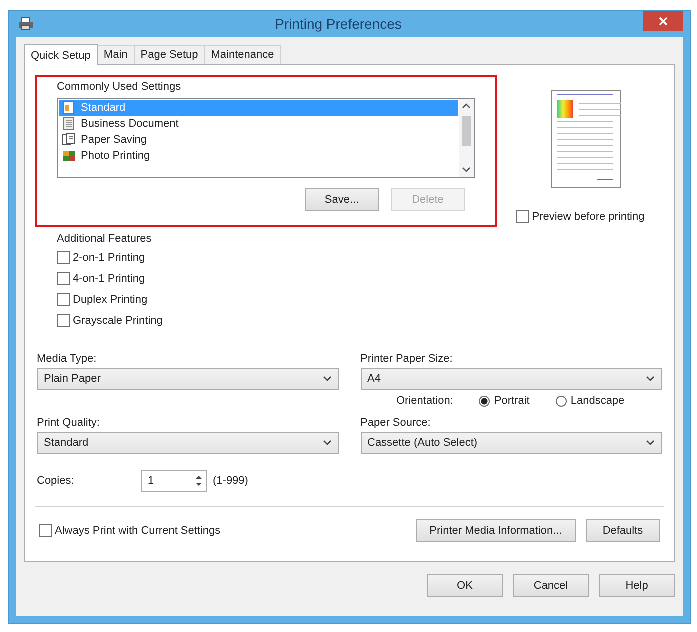  I want to click on list-item: Paper Saving, so click(258, 140).